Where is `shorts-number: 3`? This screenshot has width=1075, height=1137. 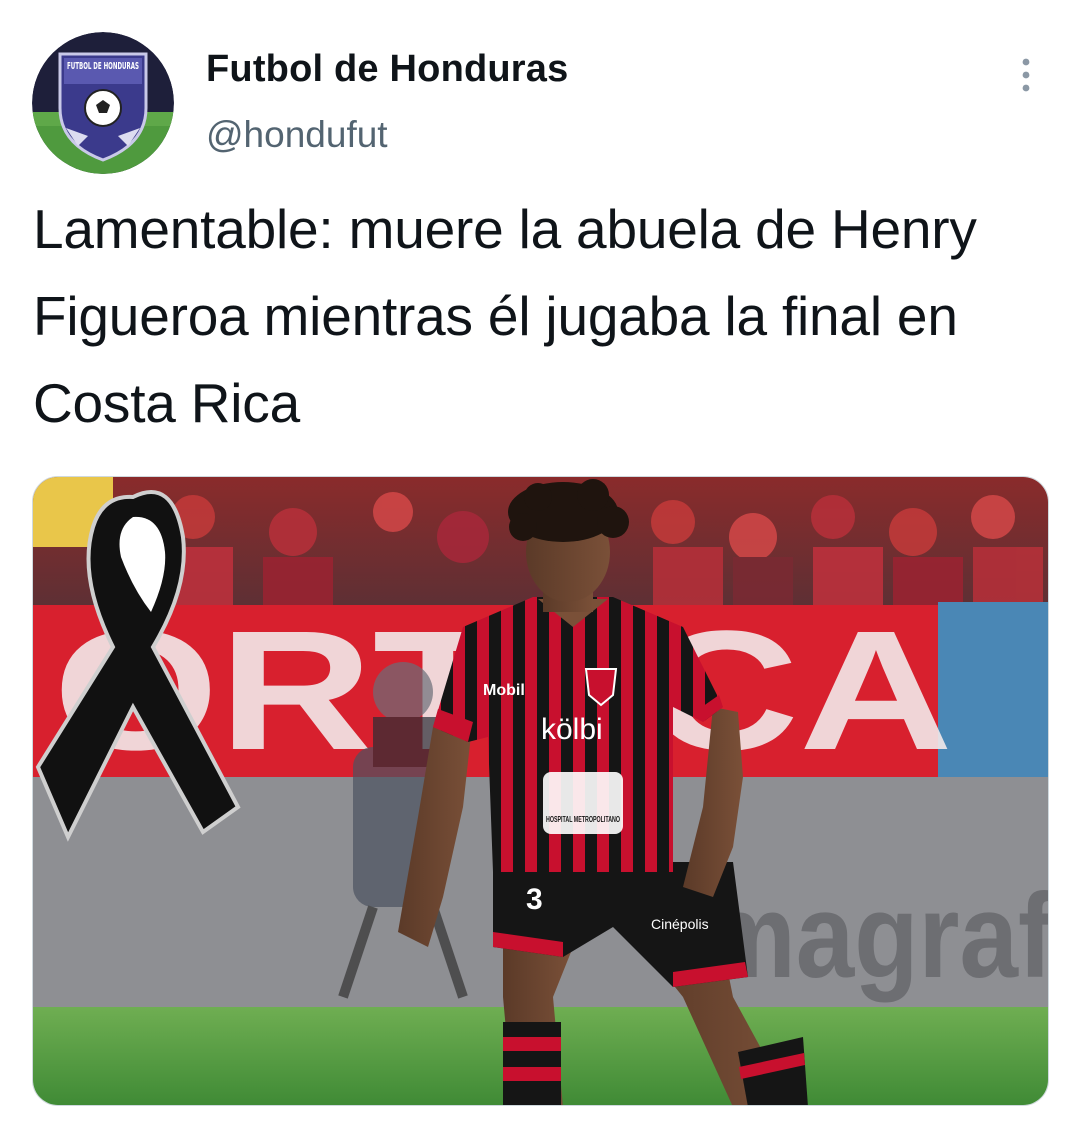 shorts-number: 3 is located at coordinates (534, 899).